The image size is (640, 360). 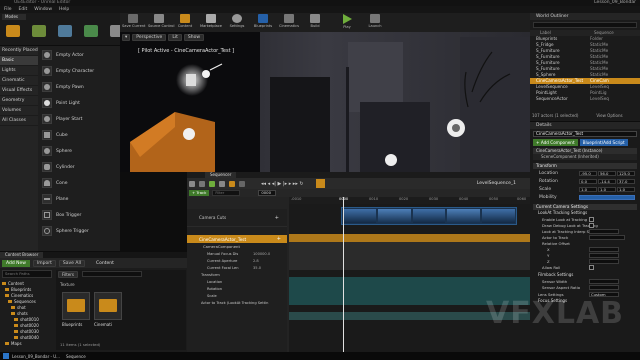 What do you see at coordinates (343, 274) in the screenshot?
I see `playhead` at bounding box center [343, 274].